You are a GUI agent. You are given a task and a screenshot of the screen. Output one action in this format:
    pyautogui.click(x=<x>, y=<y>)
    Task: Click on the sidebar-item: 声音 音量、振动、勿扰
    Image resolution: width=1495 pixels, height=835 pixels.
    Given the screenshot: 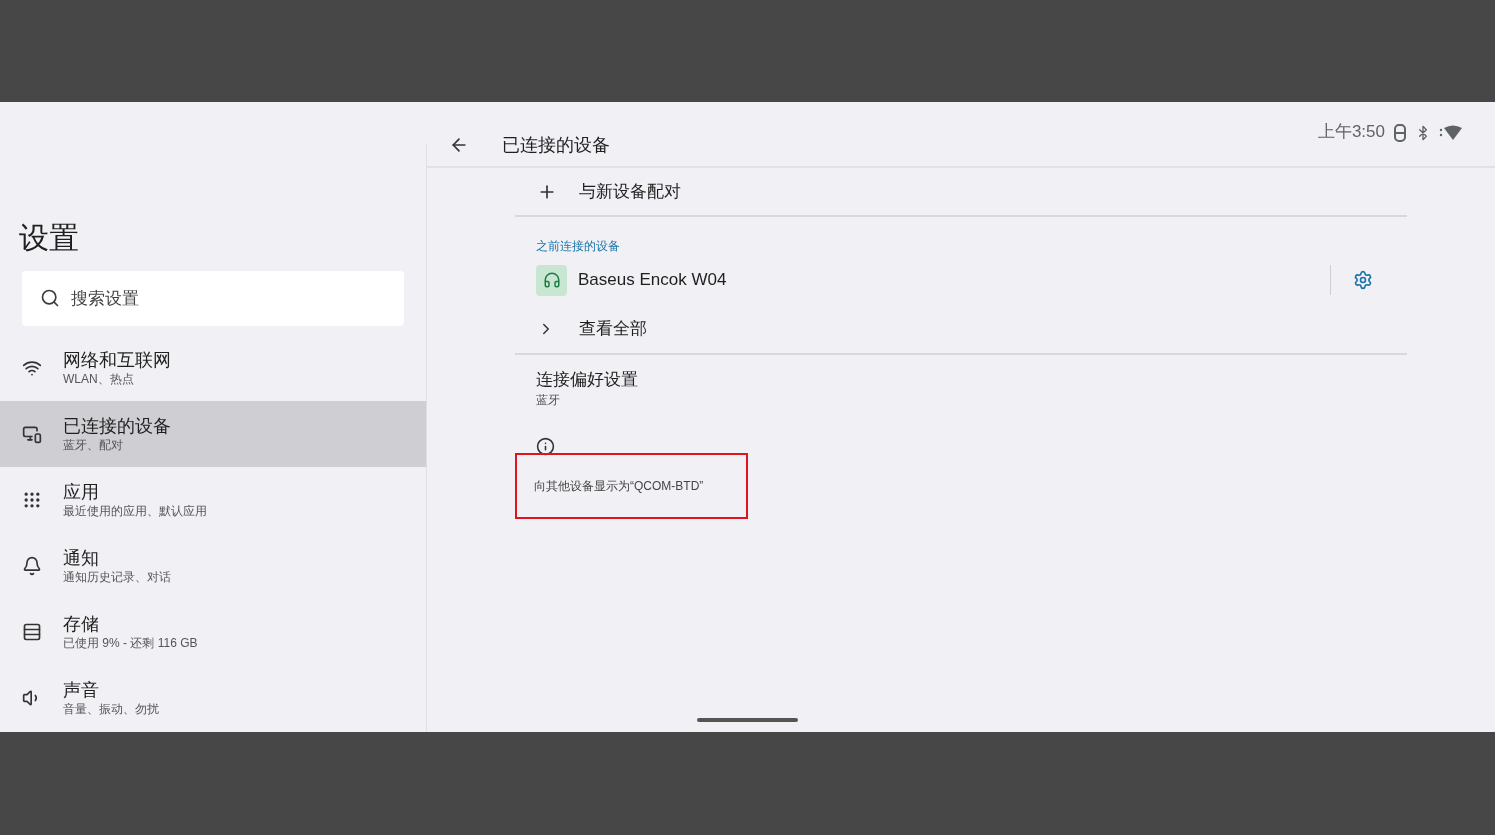 What is the action you would take?
    pyautogui.click(x=213, y=698)
    